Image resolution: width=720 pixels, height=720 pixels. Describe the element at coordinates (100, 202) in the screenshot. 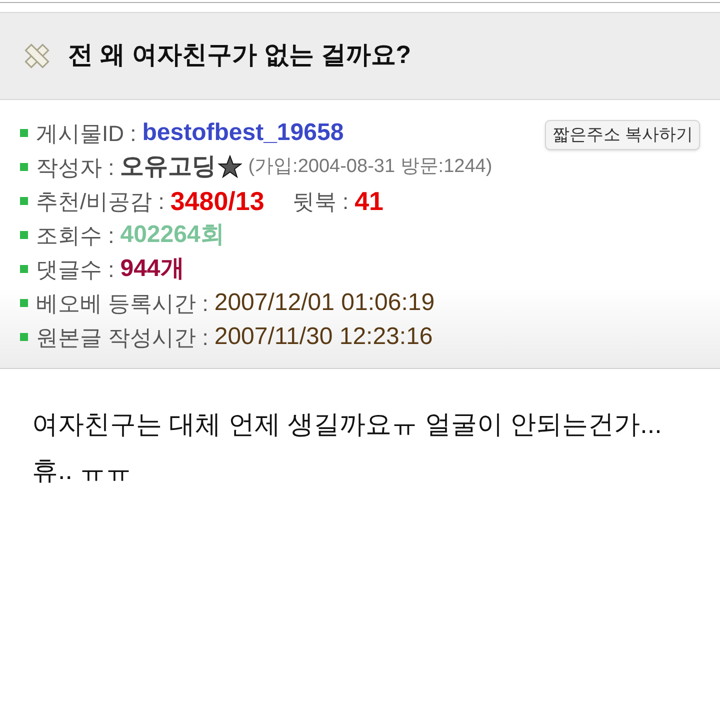

I see `field-label: 추천/비공감 :` at that location.